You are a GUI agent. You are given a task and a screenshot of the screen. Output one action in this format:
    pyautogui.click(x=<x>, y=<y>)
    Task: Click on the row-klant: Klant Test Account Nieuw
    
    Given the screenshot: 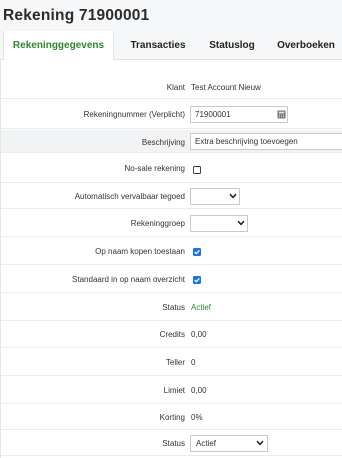 What is the action you would take?
    pyautogui.click(x=171, y=87)
    